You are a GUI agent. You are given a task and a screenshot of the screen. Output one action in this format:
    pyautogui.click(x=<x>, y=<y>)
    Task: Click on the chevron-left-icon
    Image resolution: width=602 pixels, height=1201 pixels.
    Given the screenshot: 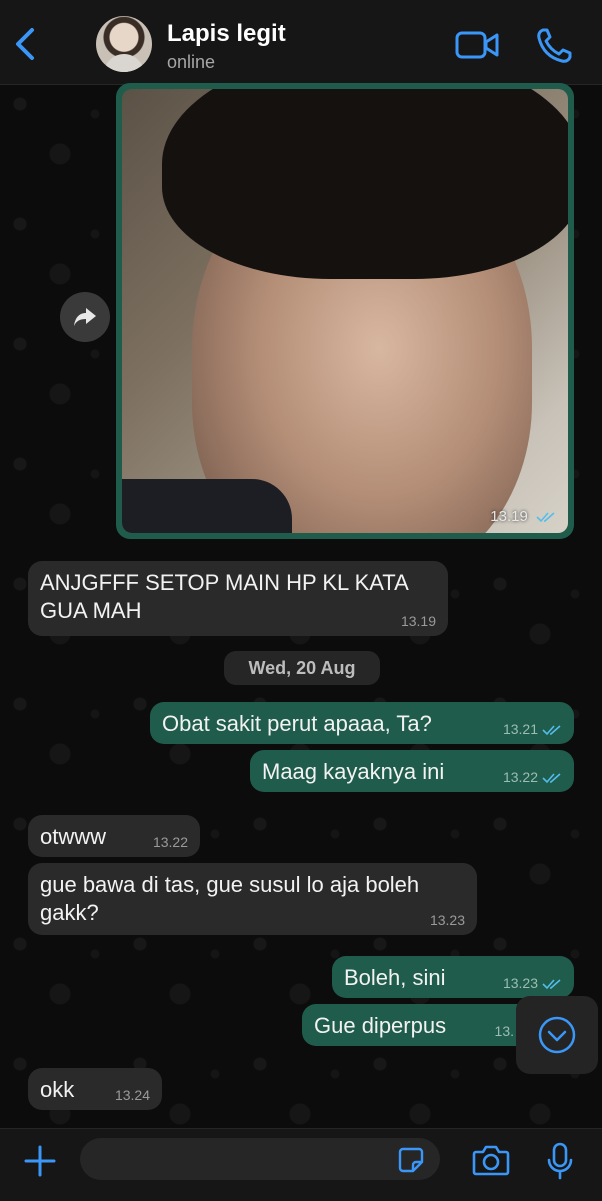 What is the action you would take?
    pyautogui.click(x=26, y=44)
    